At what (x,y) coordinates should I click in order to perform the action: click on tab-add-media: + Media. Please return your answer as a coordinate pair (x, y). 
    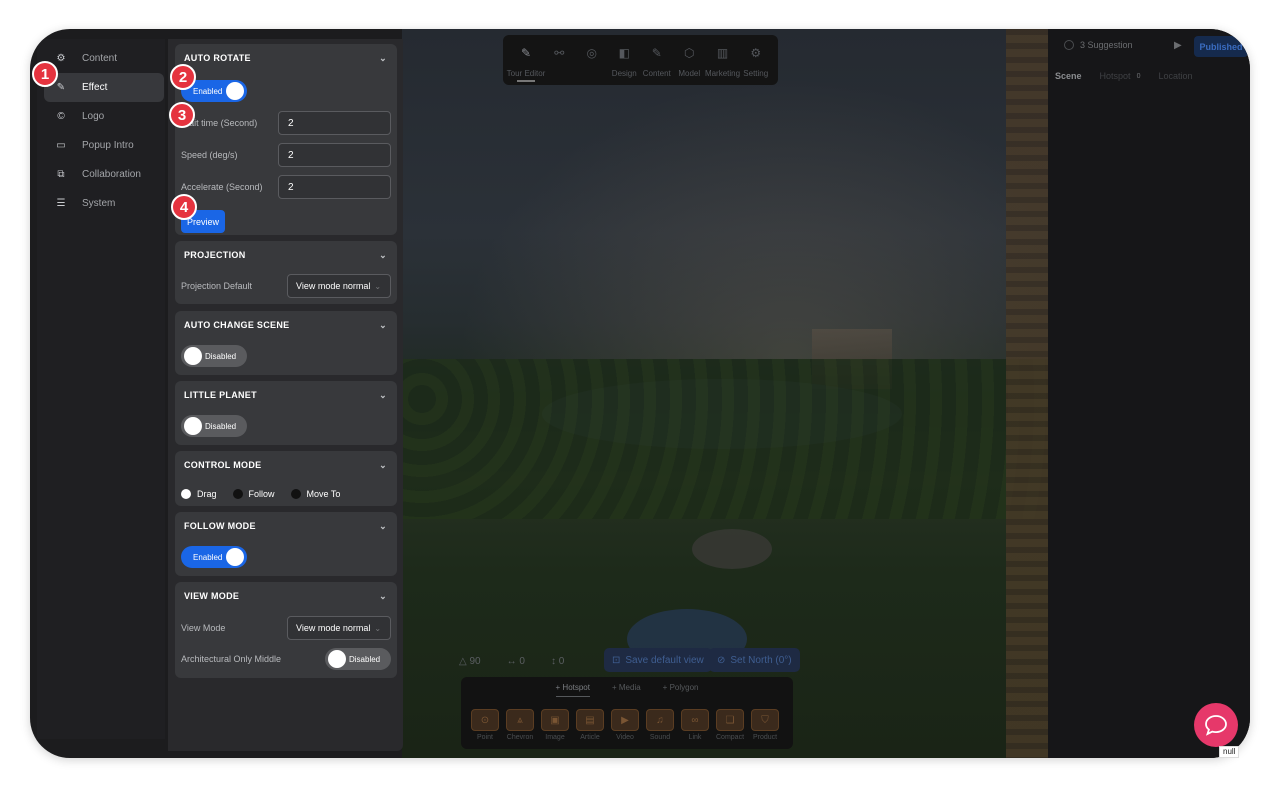
    Looking at the image, I should click on (626, 690).